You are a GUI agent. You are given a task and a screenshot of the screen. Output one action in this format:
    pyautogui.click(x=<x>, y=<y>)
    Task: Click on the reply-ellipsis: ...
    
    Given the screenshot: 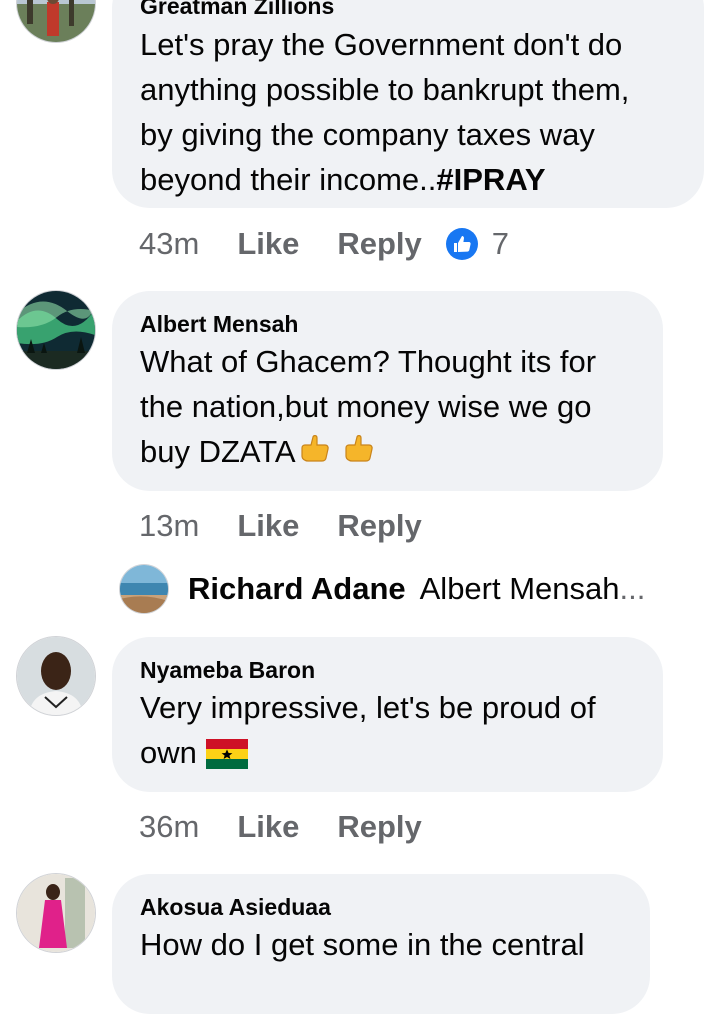 What is the action you would take?
    pyautogui.click(x=632, y=588)
    